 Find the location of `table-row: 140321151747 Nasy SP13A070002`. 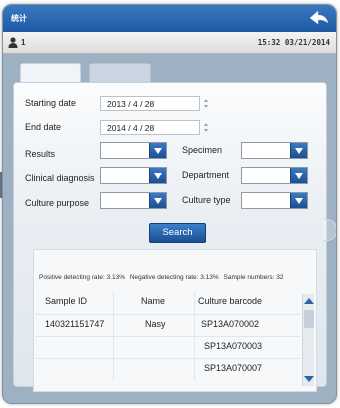

table-row: 140321151747 Nasy SP13A070002 is located at coordinates (167, 325).